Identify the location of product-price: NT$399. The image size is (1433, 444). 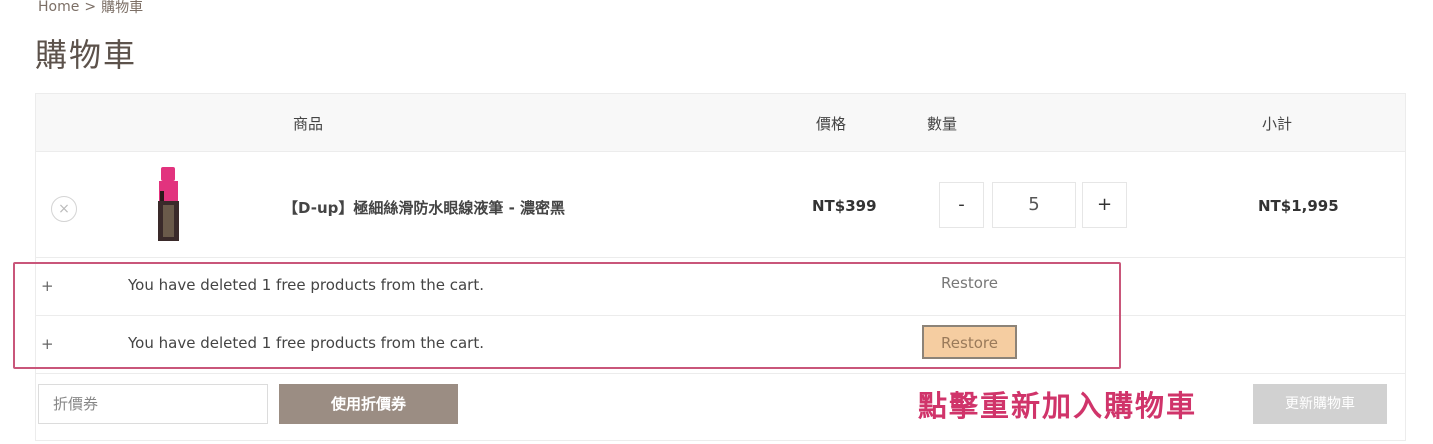
(844, 206).